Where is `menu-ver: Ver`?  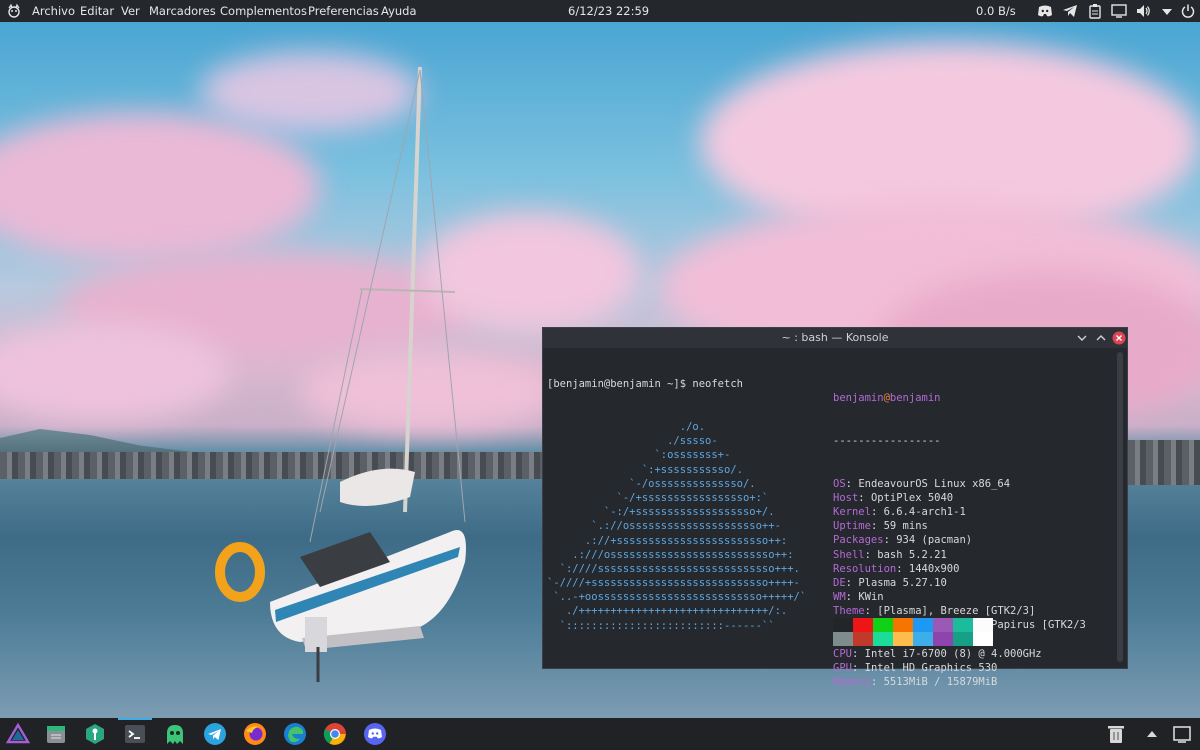
menu-ver: Ver is located at coordinates (130, 11).